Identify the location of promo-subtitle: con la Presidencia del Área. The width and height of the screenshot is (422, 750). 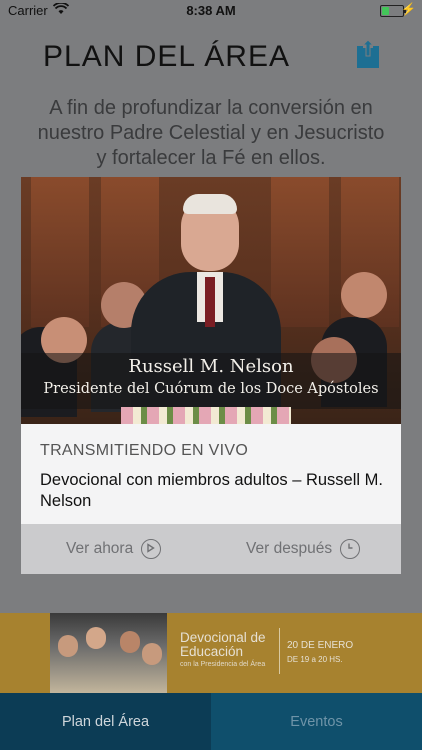
(223, 664).